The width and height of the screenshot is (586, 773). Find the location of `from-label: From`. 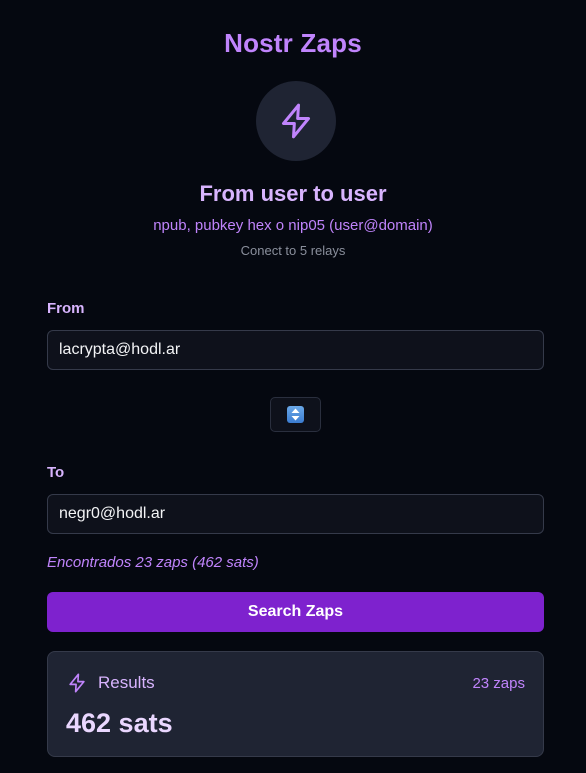

from-label: From is located at coordinates (66, 308).